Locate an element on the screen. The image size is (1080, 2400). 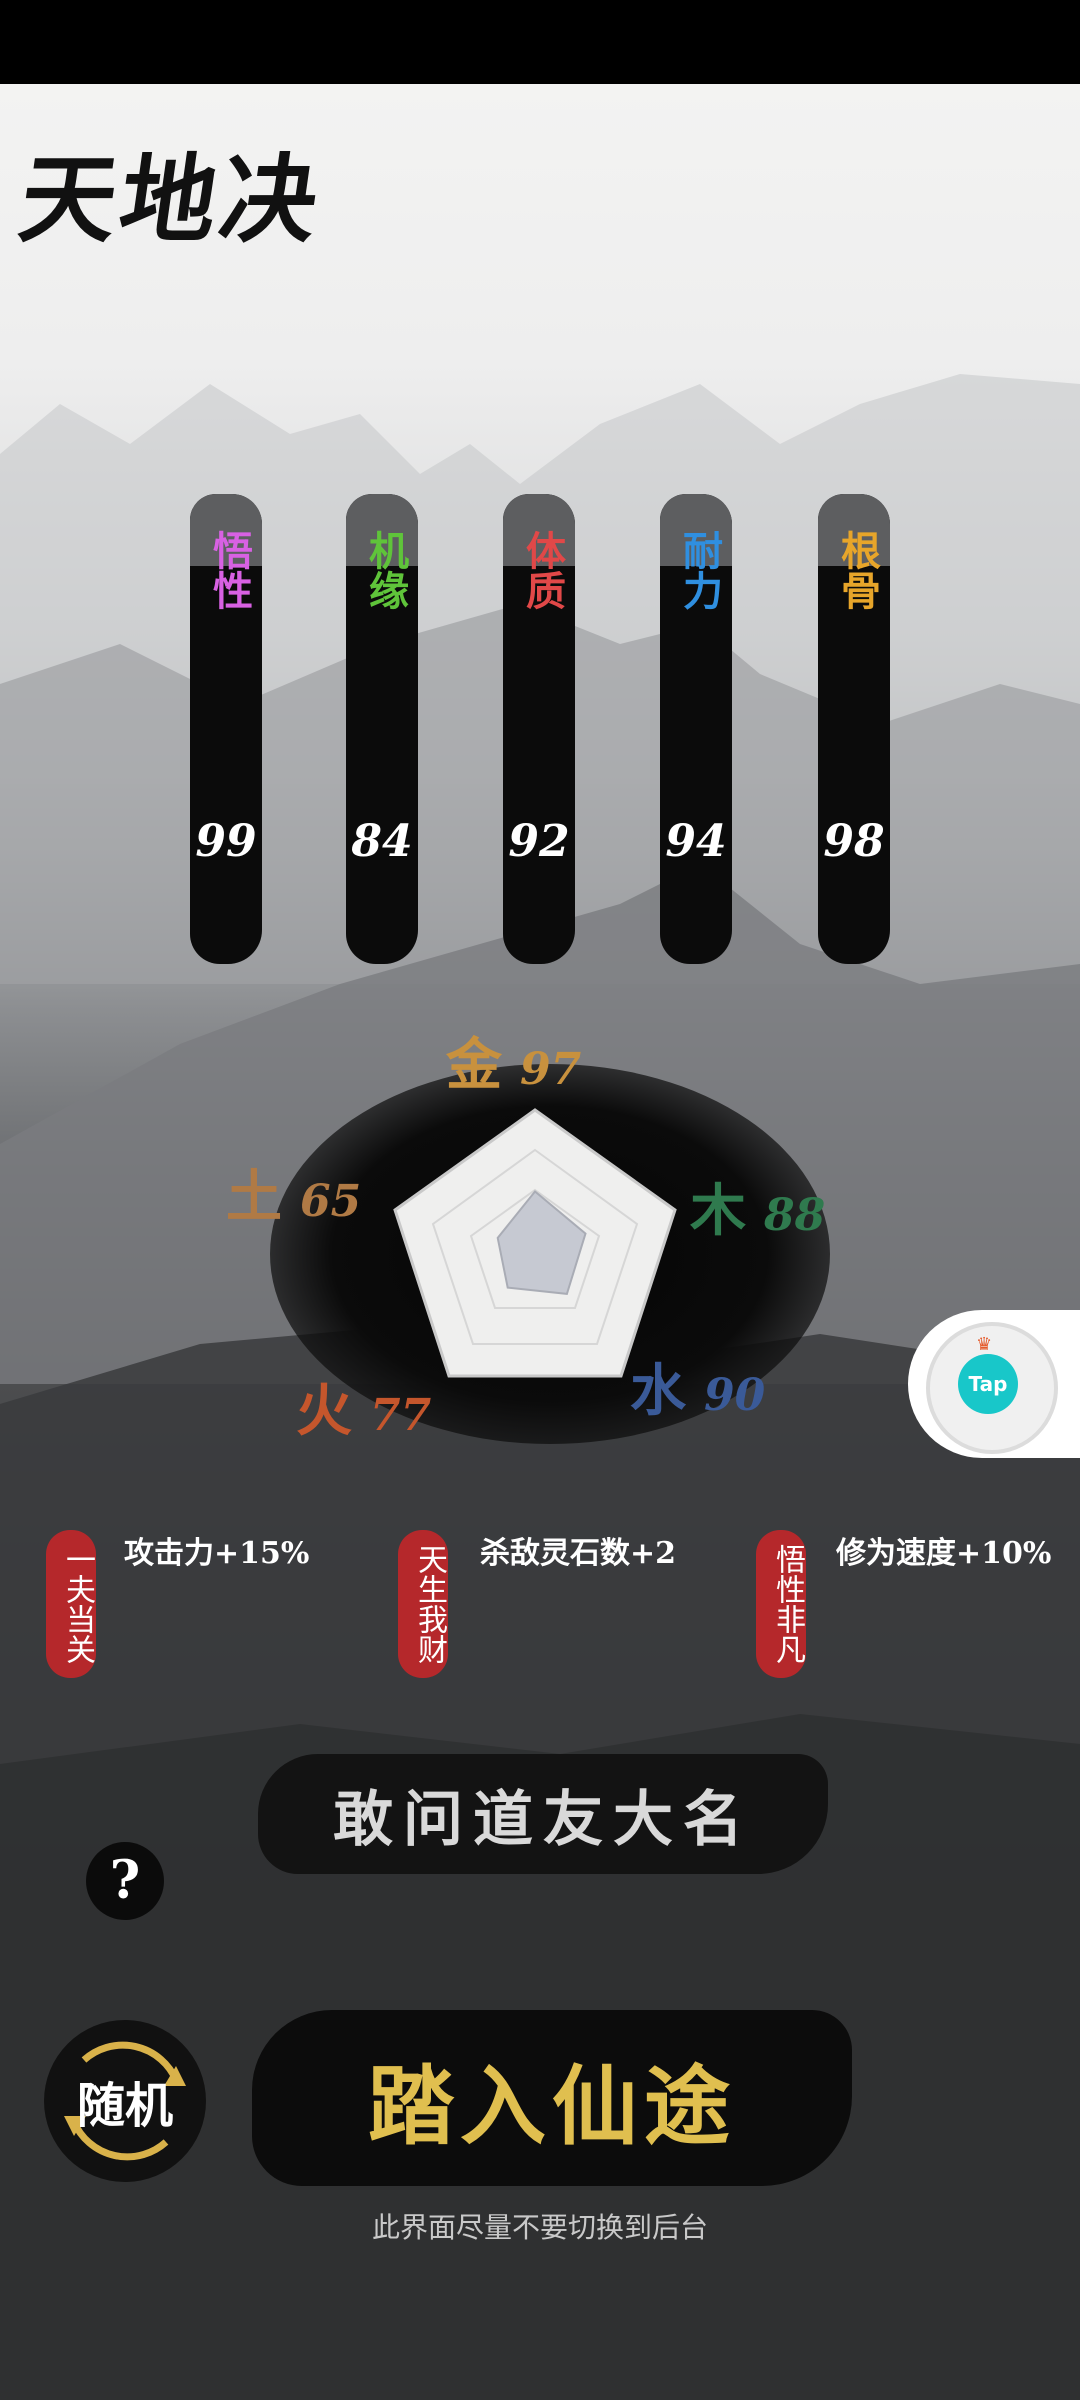
hint-text: 此界面尽量不要切换到后台 is located at coordinates (539, 2227).